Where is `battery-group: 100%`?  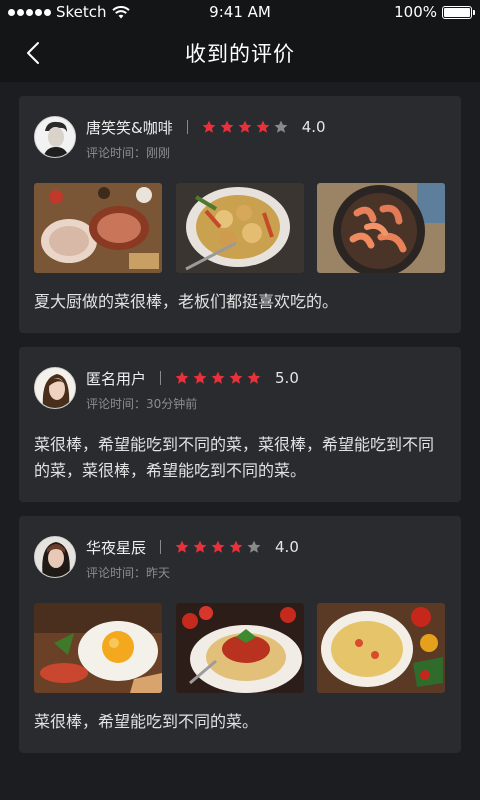 battery-group: 100% is located at coordinates (434, 12).